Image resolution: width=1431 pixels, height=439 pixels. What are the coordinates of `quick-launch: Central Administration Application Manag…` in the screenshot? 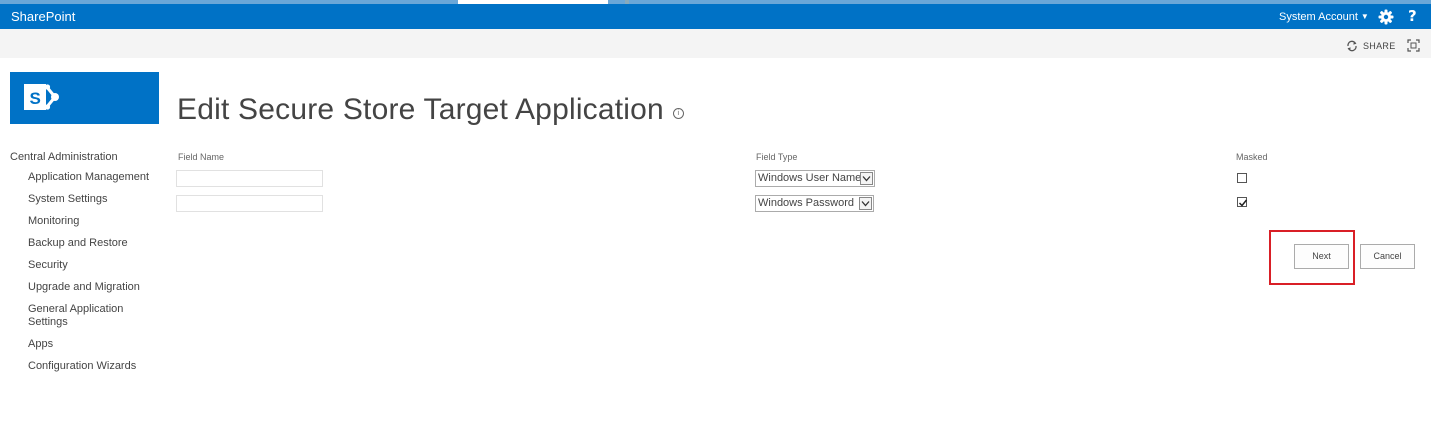 It's located at (85, 261).